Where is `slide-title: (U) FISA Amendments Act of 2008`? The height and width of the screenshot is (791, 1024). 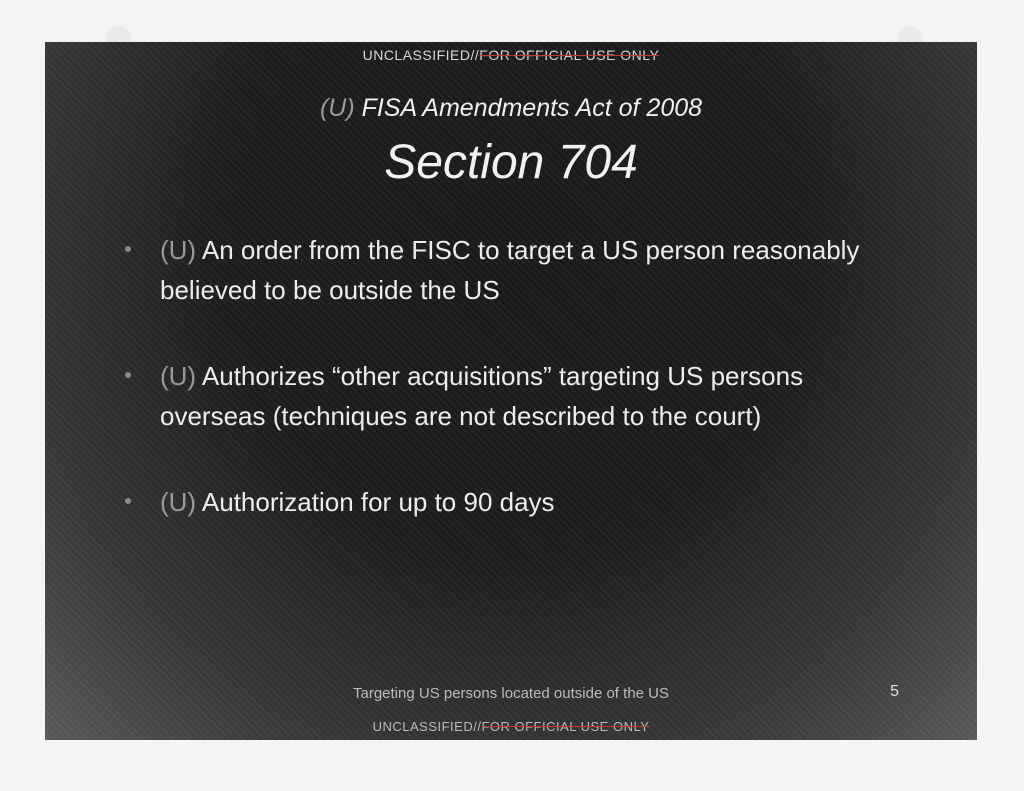
slide-title: (U) FISA Amendments Act of 2008 is located at coordinates (511, 108).